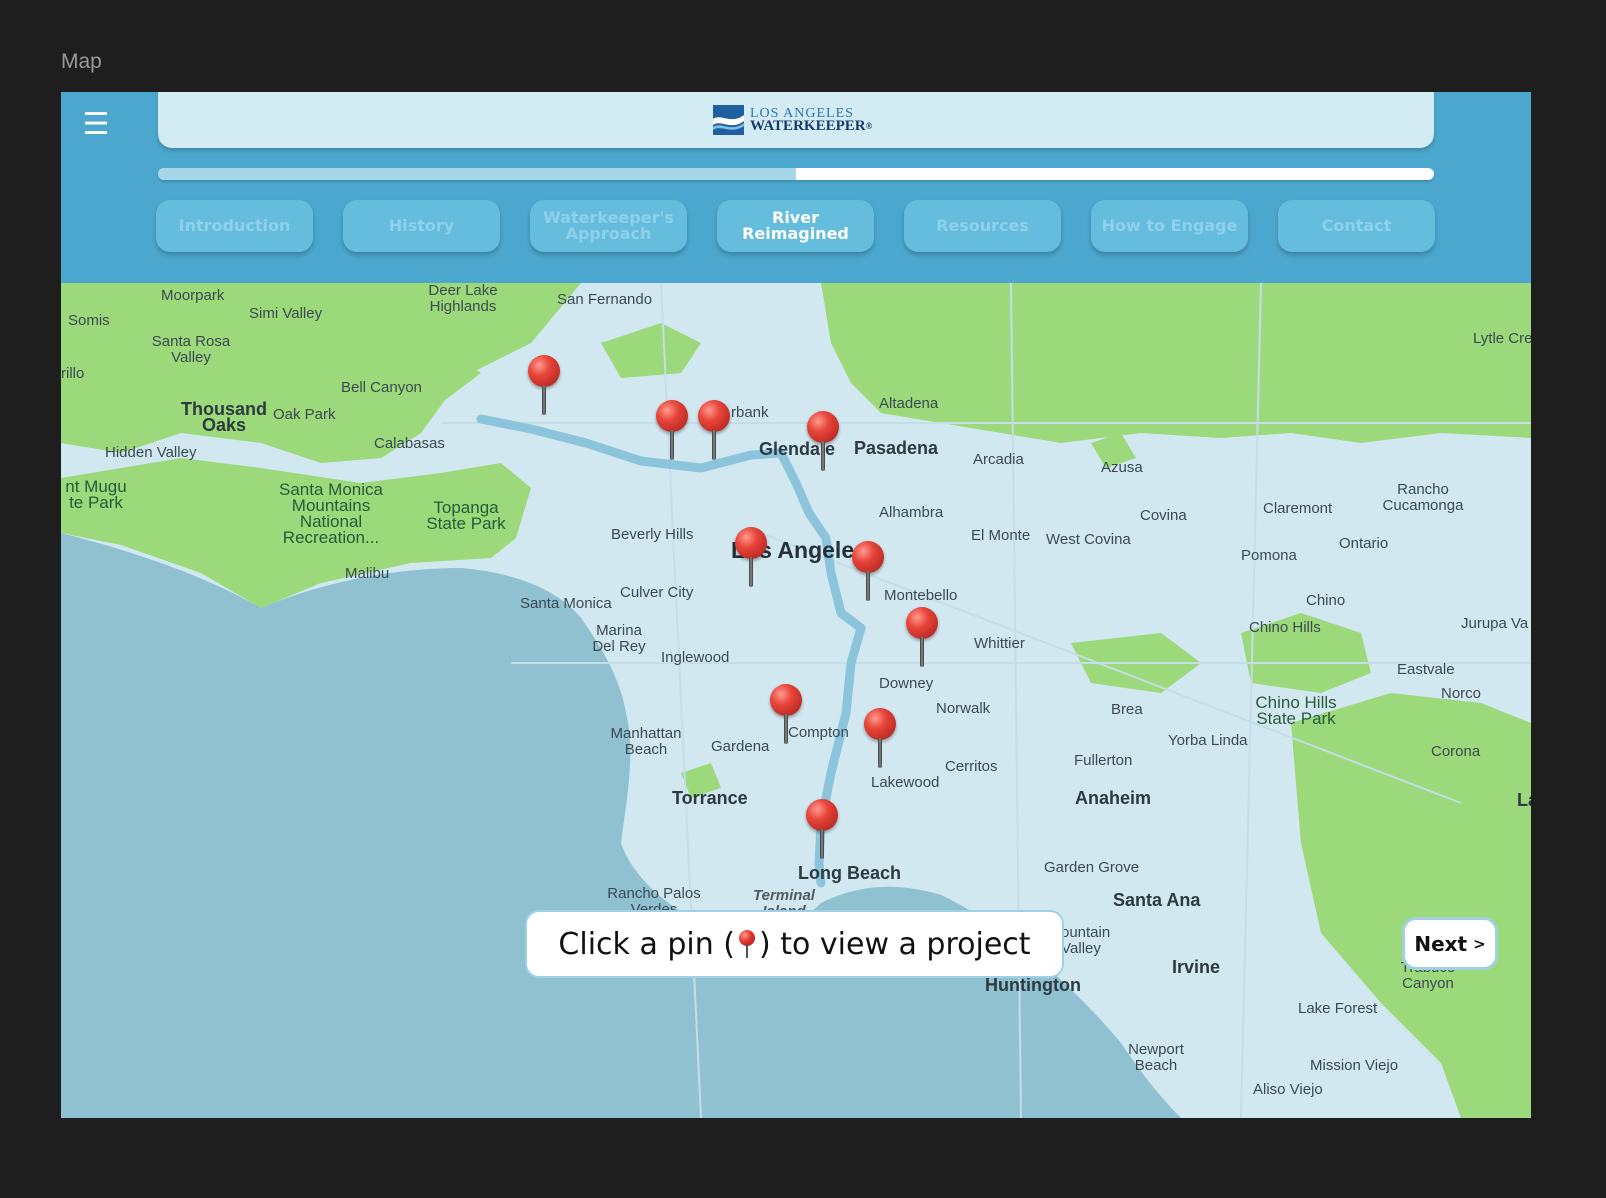 The width and height of the screenshot is (1606, 1198). What do you see at coordinates (905, 782) in the screenshot?
I see `map-label: Lakewood` at bounding box center [905, 782].